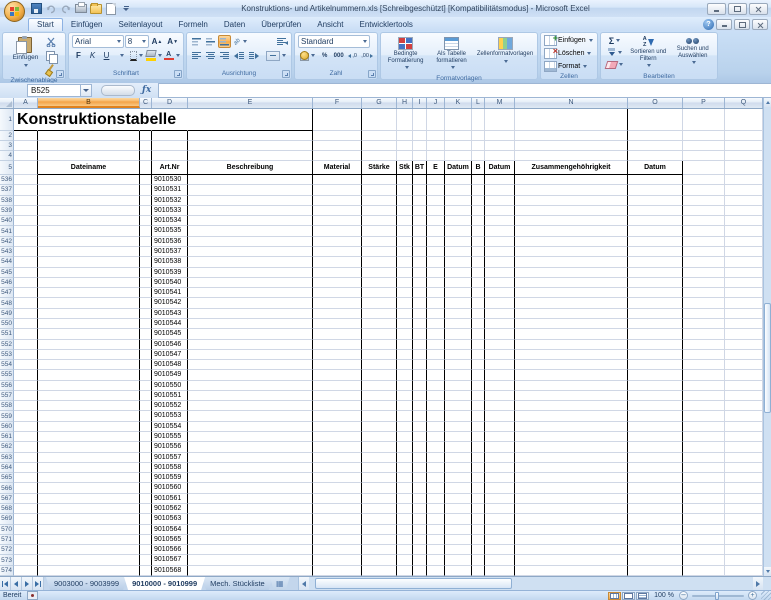 Image resolution: width=771 pixels, height=600 pixels. I want to click on cell-G557, so click(379, 396).